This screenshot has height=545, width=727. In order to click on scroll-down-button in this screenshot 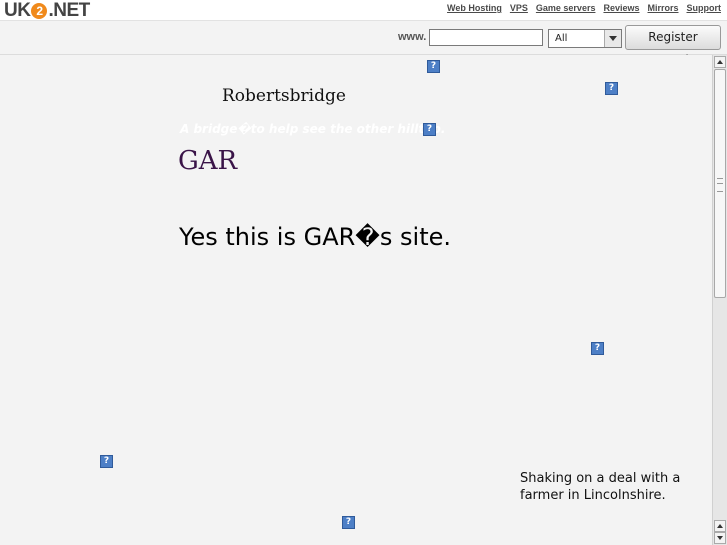, I will do `click(720, 538)`.